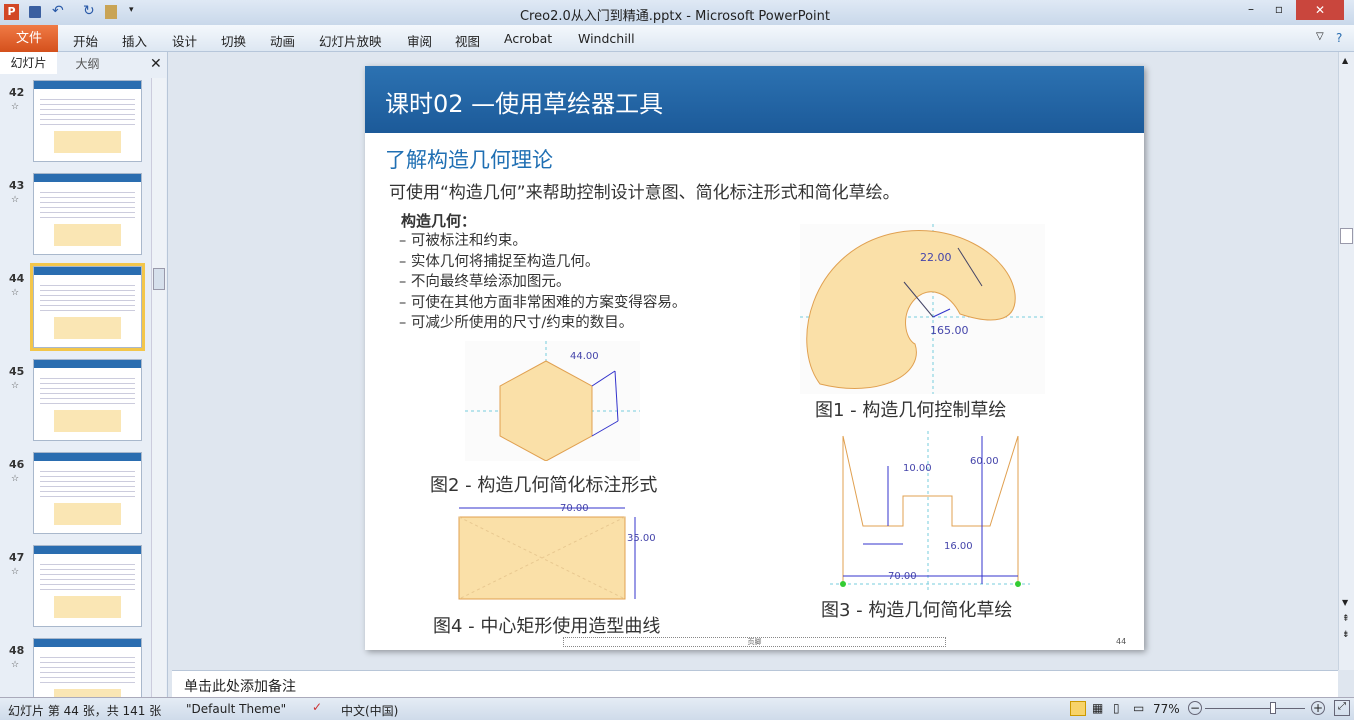  I want to click on bullet: – 可使在其他方面非常困难的方案变得容易。, so click(543, 302).